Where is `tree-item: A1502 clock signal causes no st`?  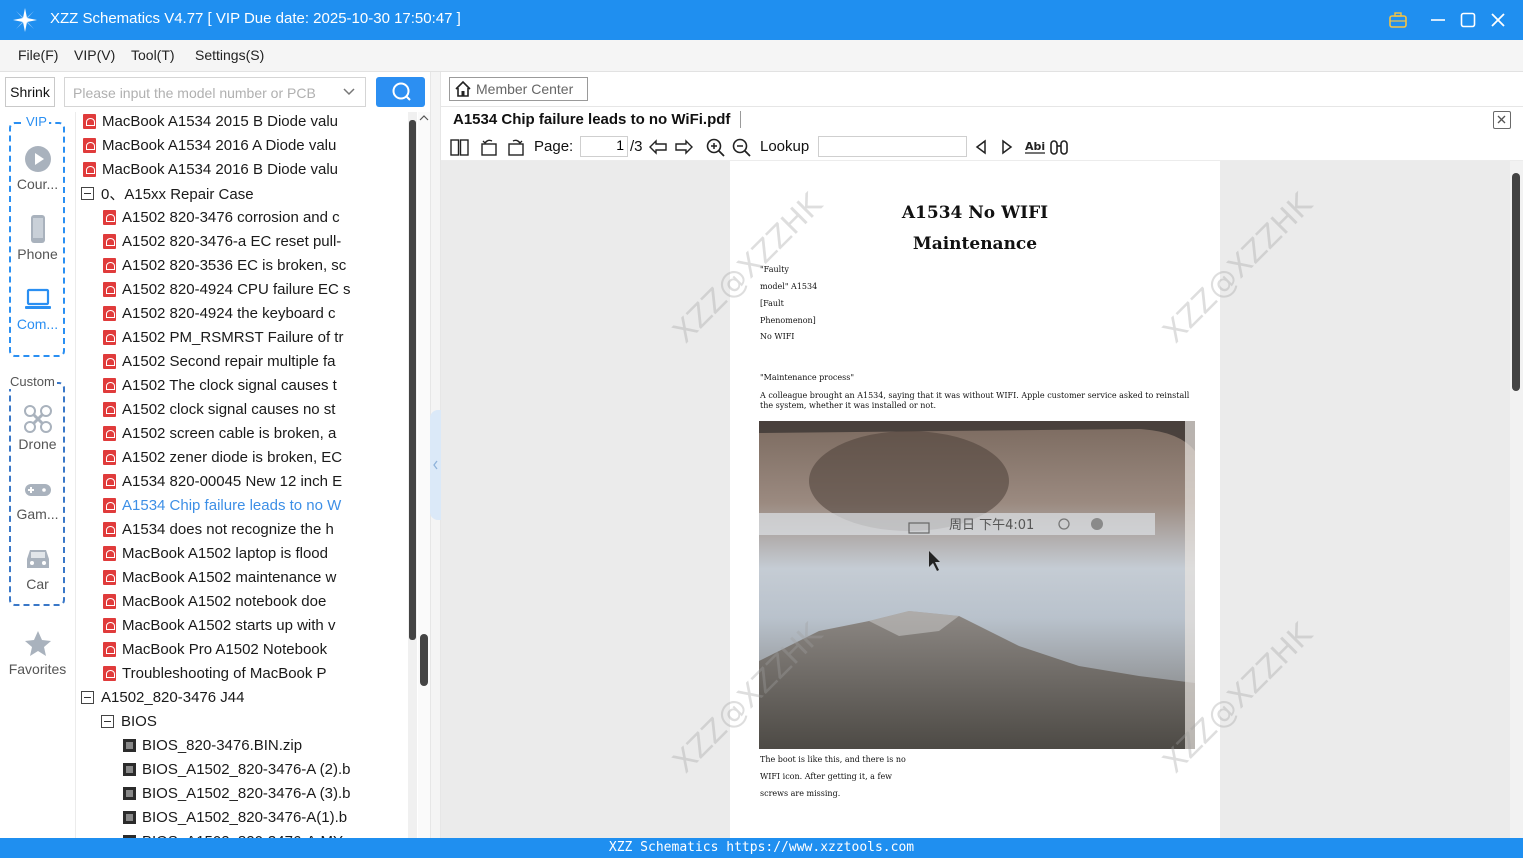
tree-item: A1502 clock signal causes no st is located at coordinates (257, 409).